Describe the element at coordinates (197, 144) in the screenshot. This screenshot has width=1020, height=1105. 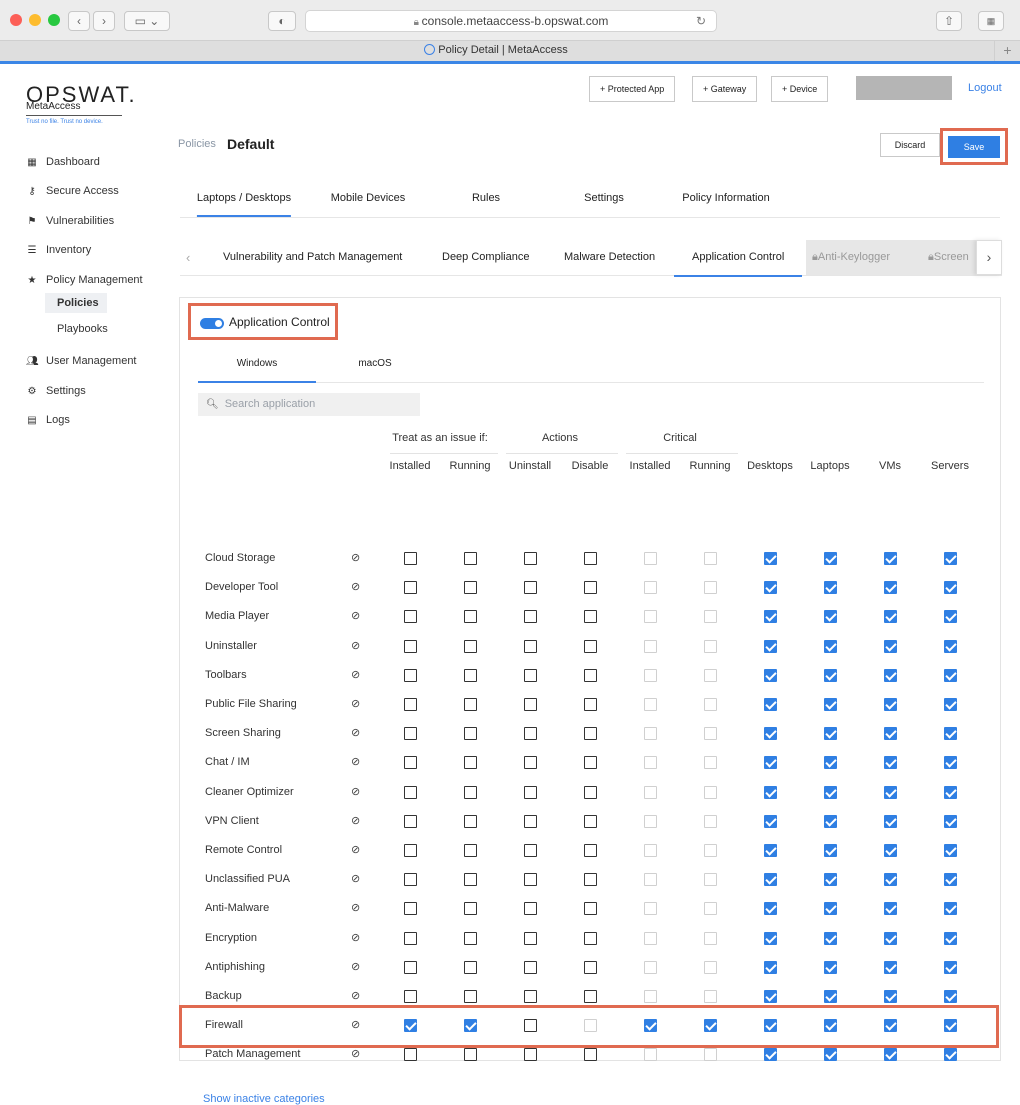
I see `breadcrumb: Policies` at that location.